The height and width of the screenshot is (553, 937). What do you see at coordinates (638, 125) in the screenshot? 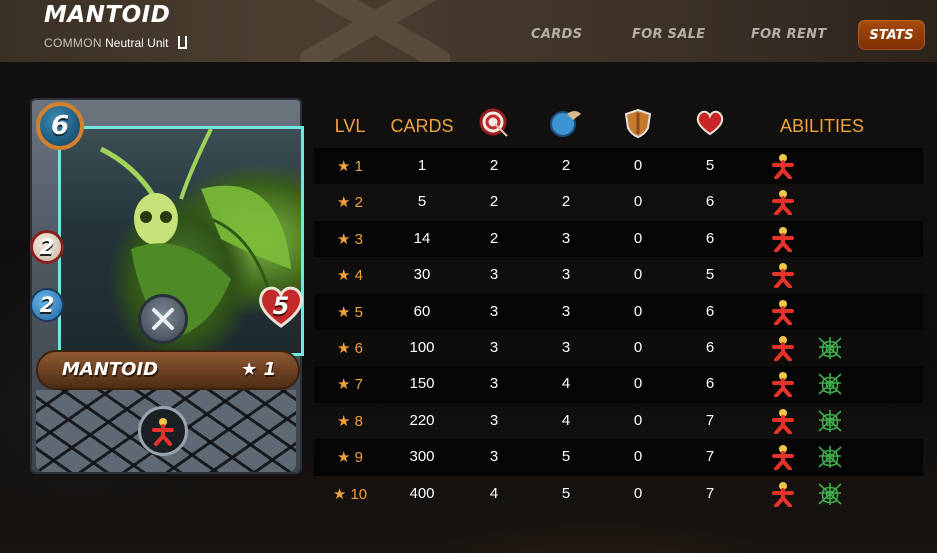
I see `armor-icon` at bounding box center [638, 125].